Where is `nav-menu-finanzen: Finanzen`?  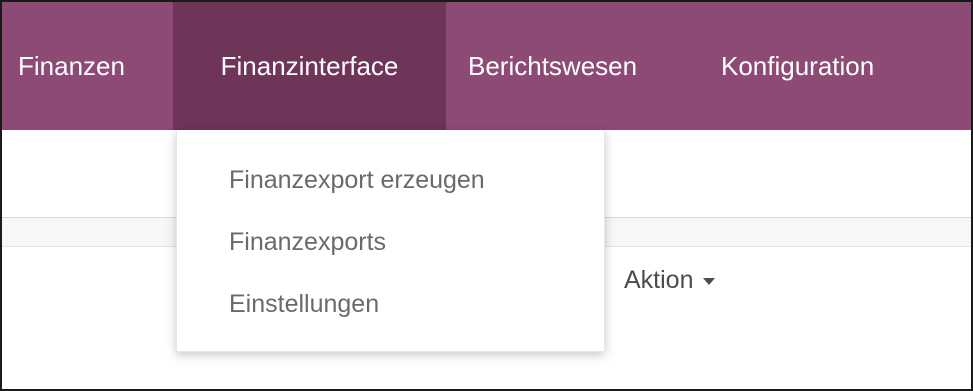 nav-menu-finanzen: Finanzen is located at coordinates (87, 66).